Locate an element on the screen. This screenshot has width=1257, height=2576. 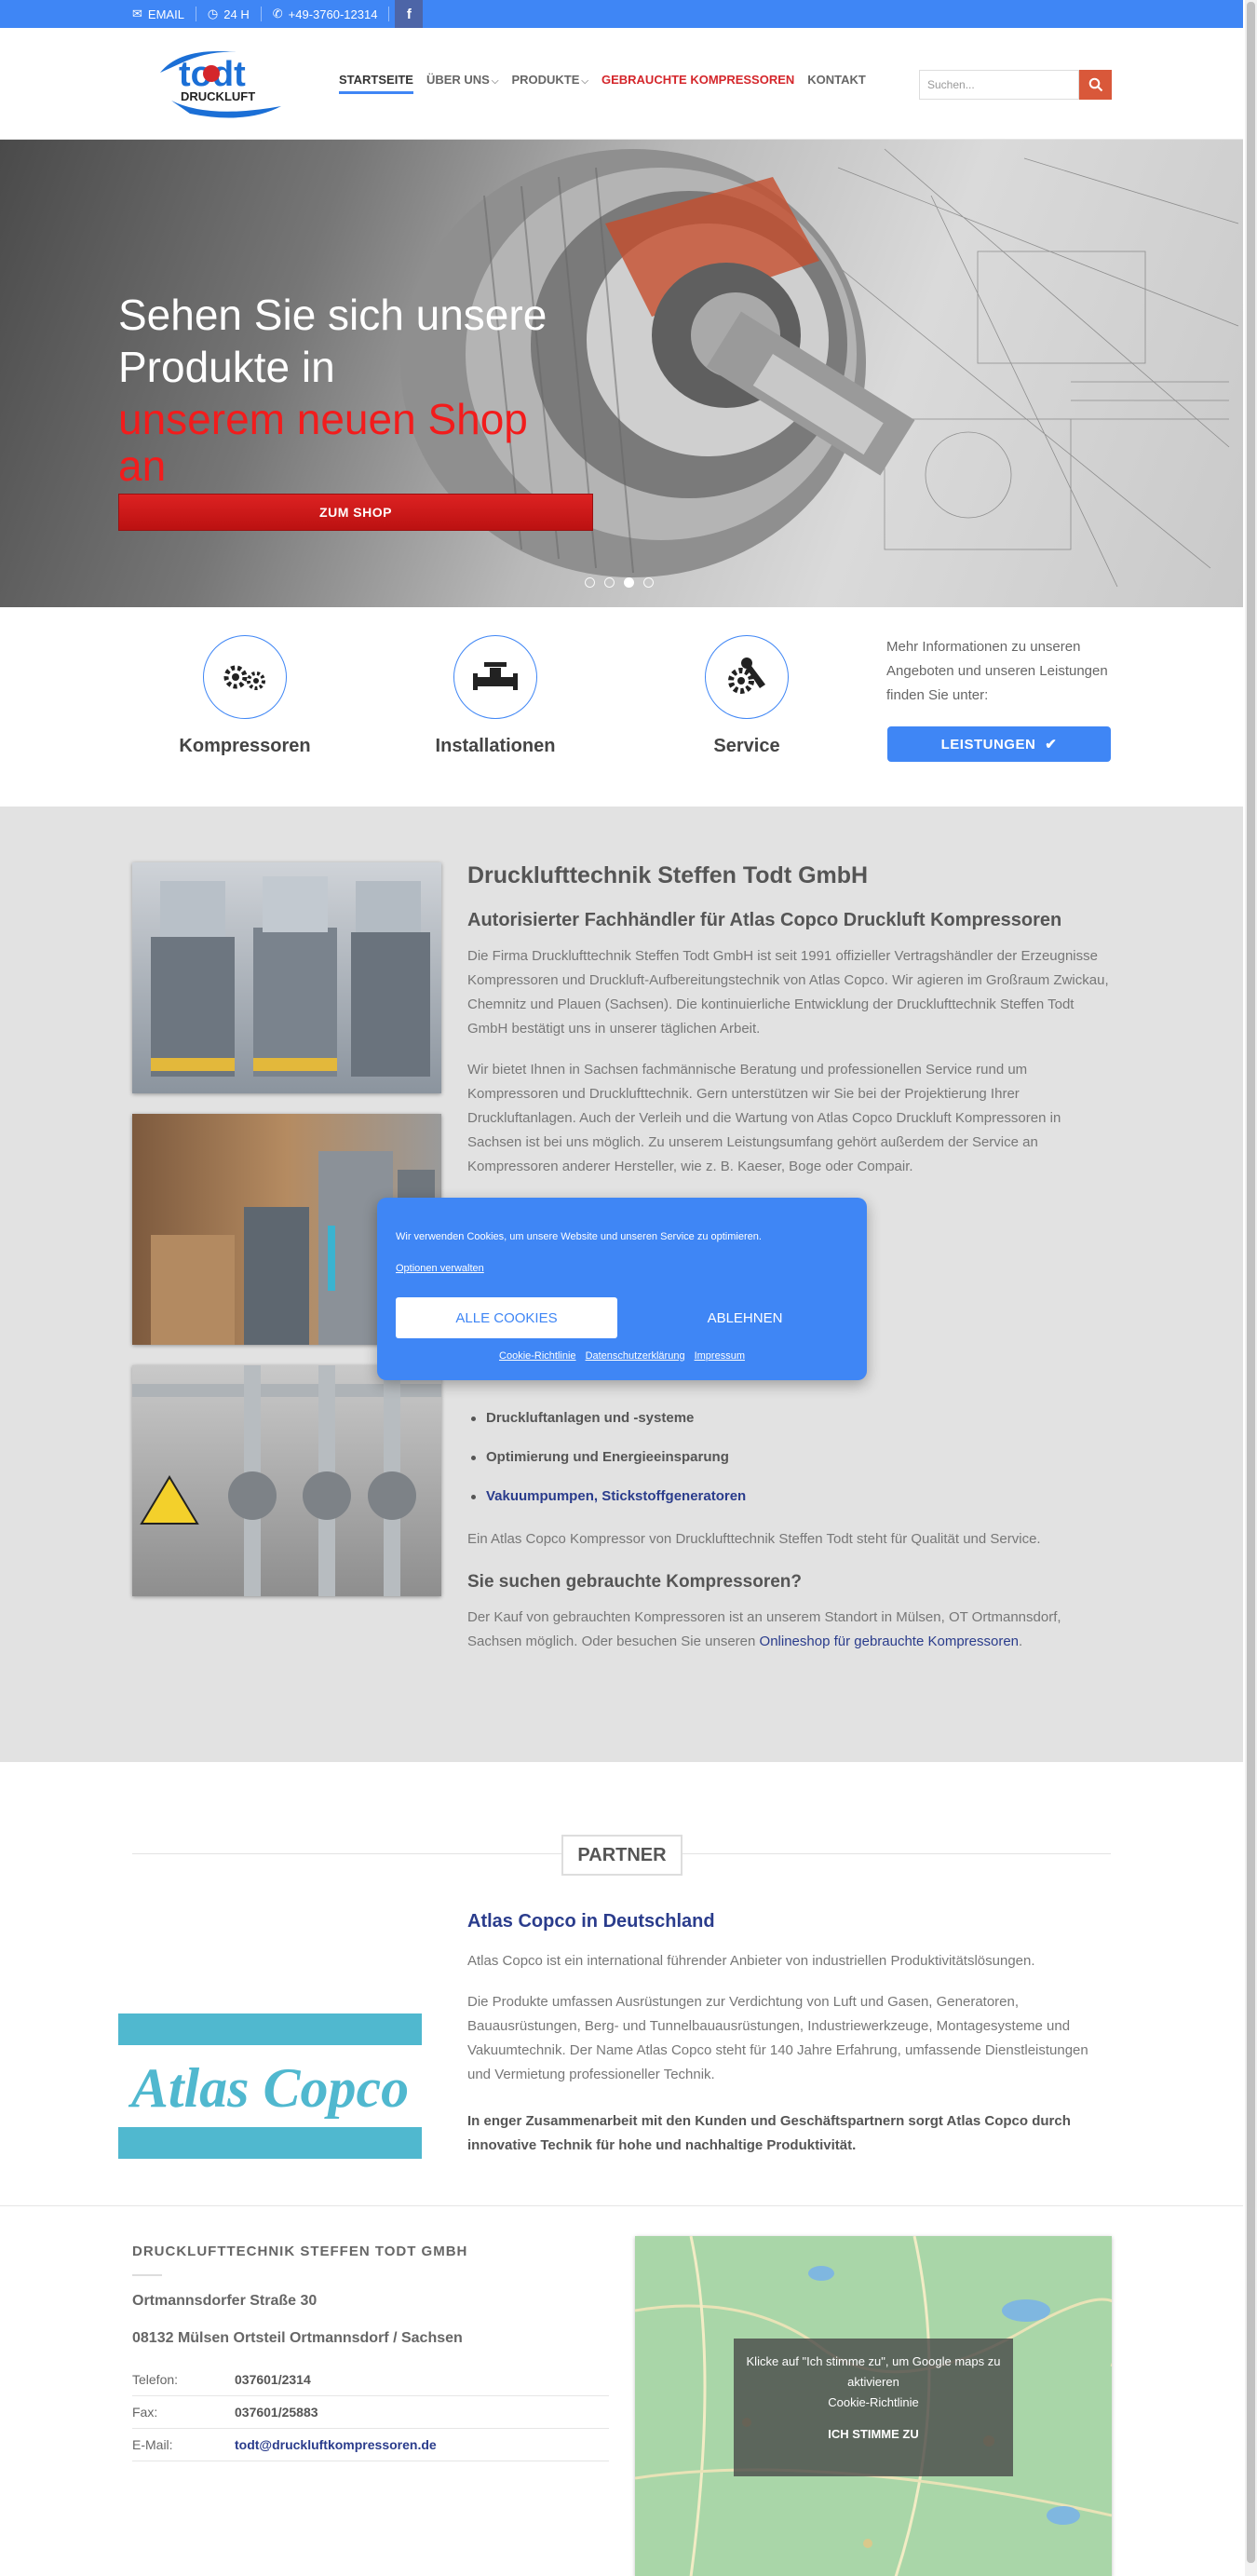
hours-label: 24 H is located at coordinates (237, 14).